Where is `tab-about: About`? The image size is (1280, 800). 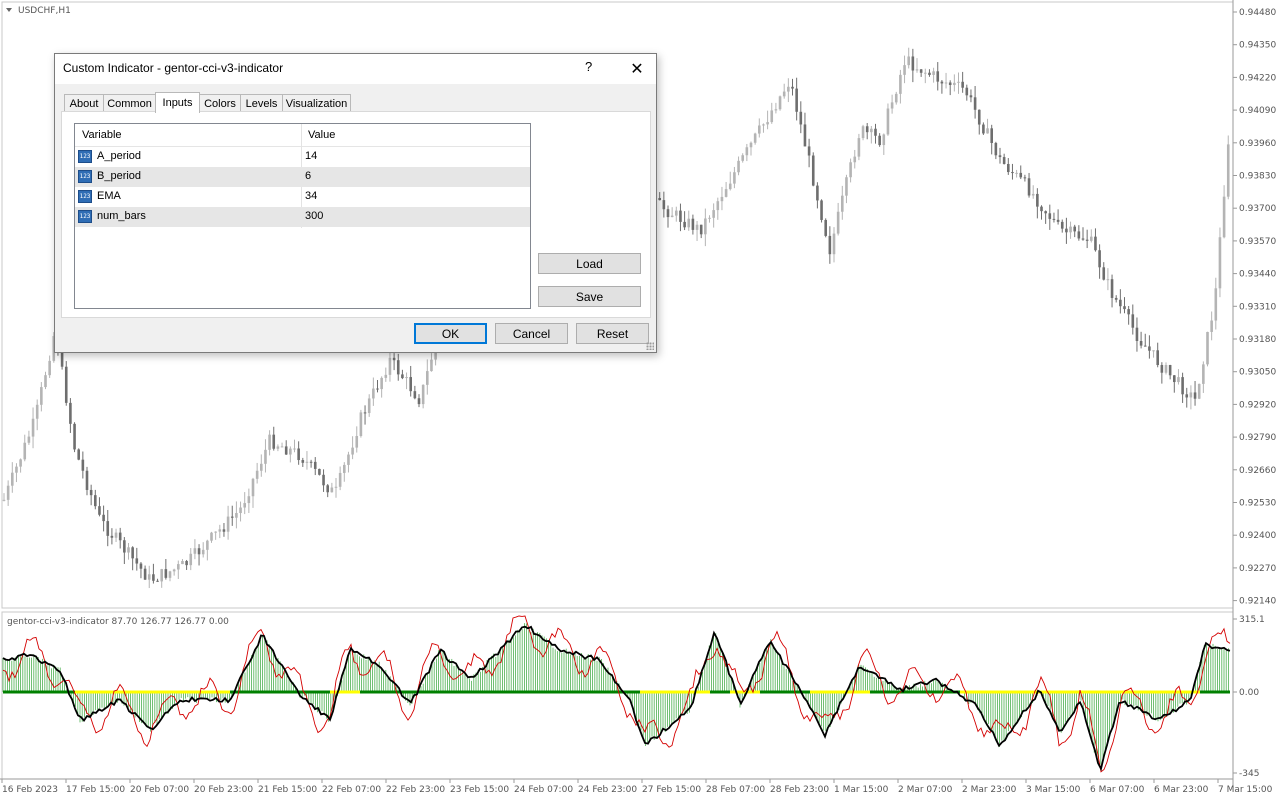
tab-about: About is located at coordinates (84, 103).